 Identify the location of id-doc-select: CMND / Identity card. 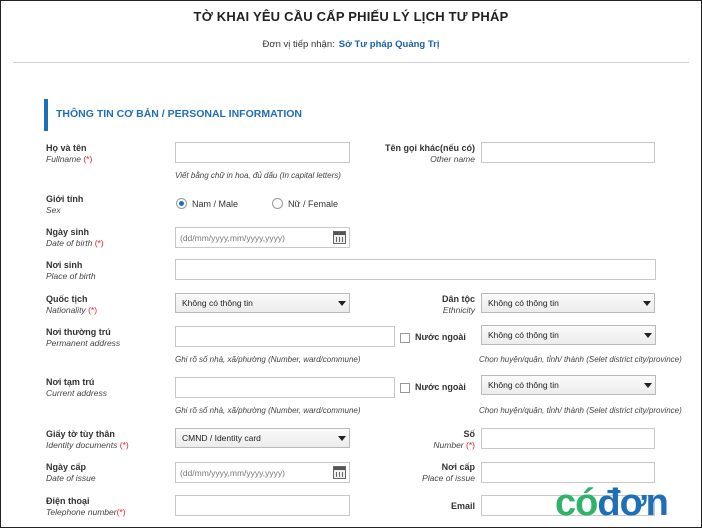
(262, 438).